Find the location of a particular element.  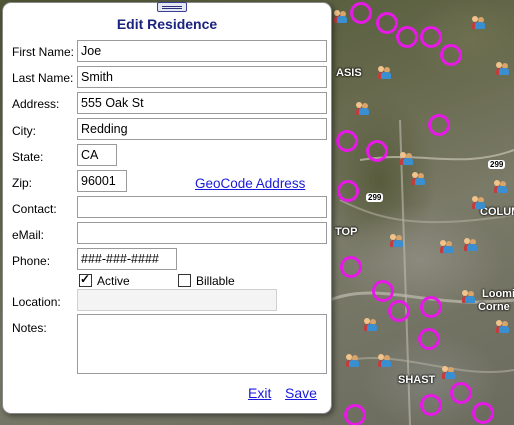

zip-label: Zip: is located at coordinates (22, 183).